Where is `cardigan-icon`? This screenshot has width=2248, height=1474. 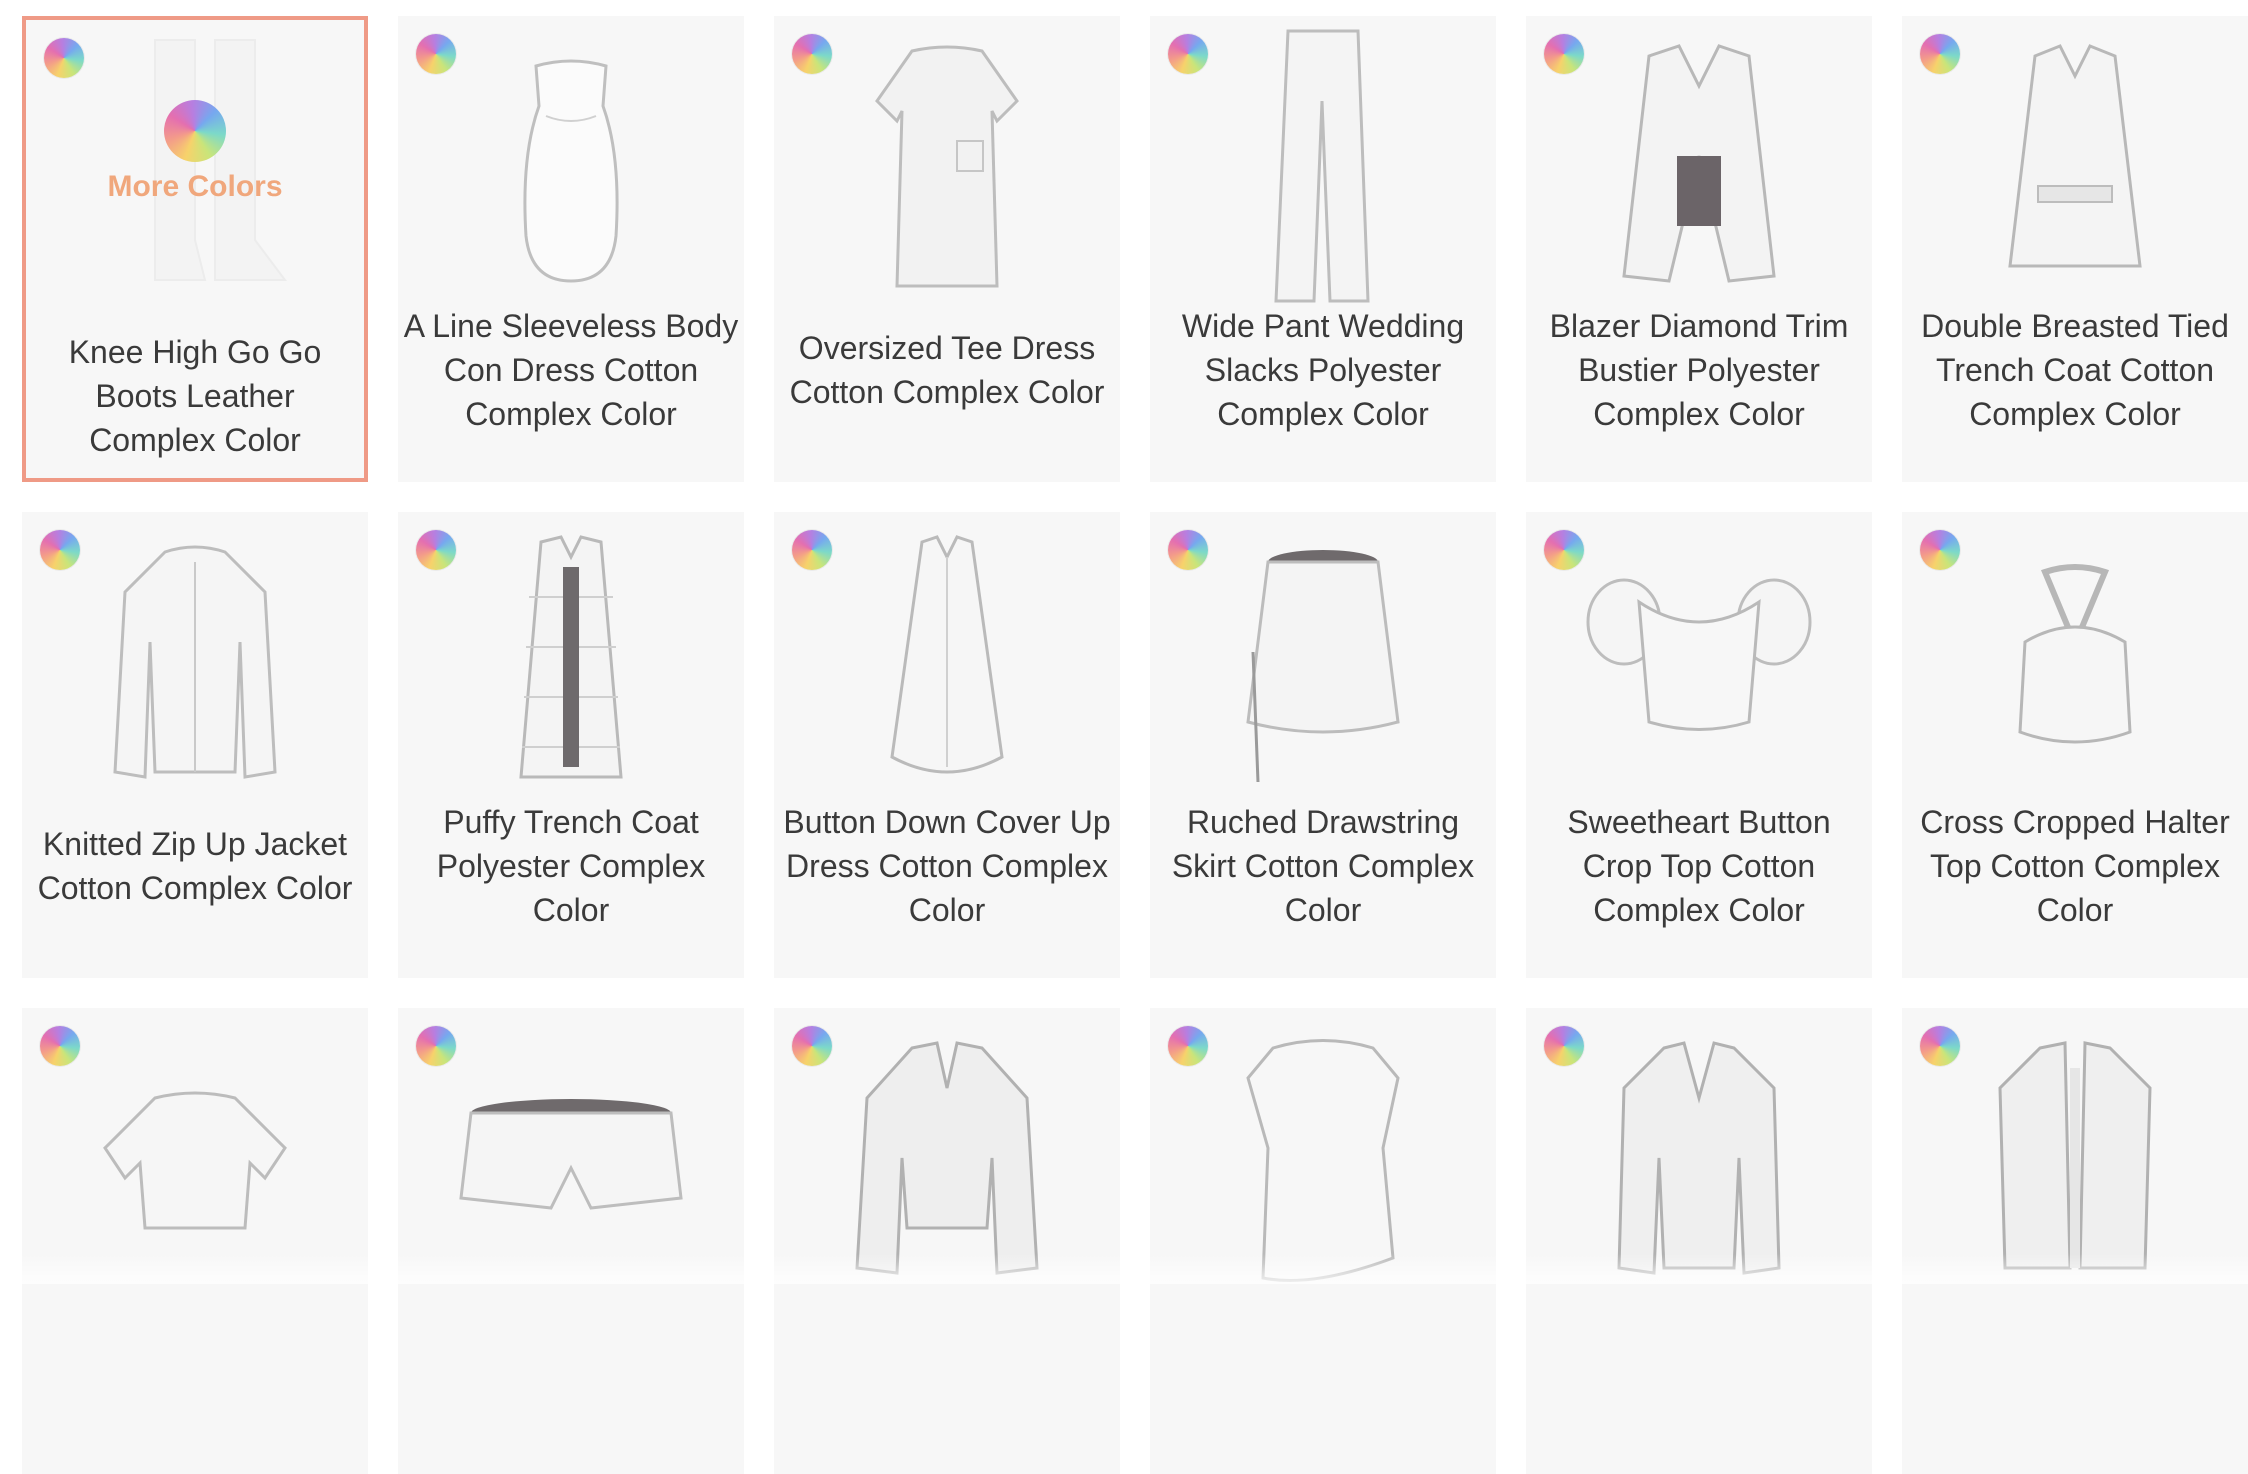 cardigan-icon is located at coordinates (1699, 1158).